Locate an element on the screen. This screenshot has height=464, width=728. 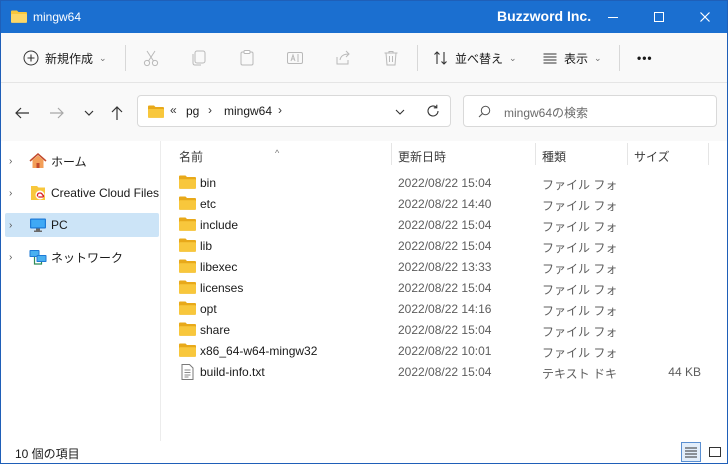
address-bar: « pg › mingw64 › is located at coordinates (294, 111).